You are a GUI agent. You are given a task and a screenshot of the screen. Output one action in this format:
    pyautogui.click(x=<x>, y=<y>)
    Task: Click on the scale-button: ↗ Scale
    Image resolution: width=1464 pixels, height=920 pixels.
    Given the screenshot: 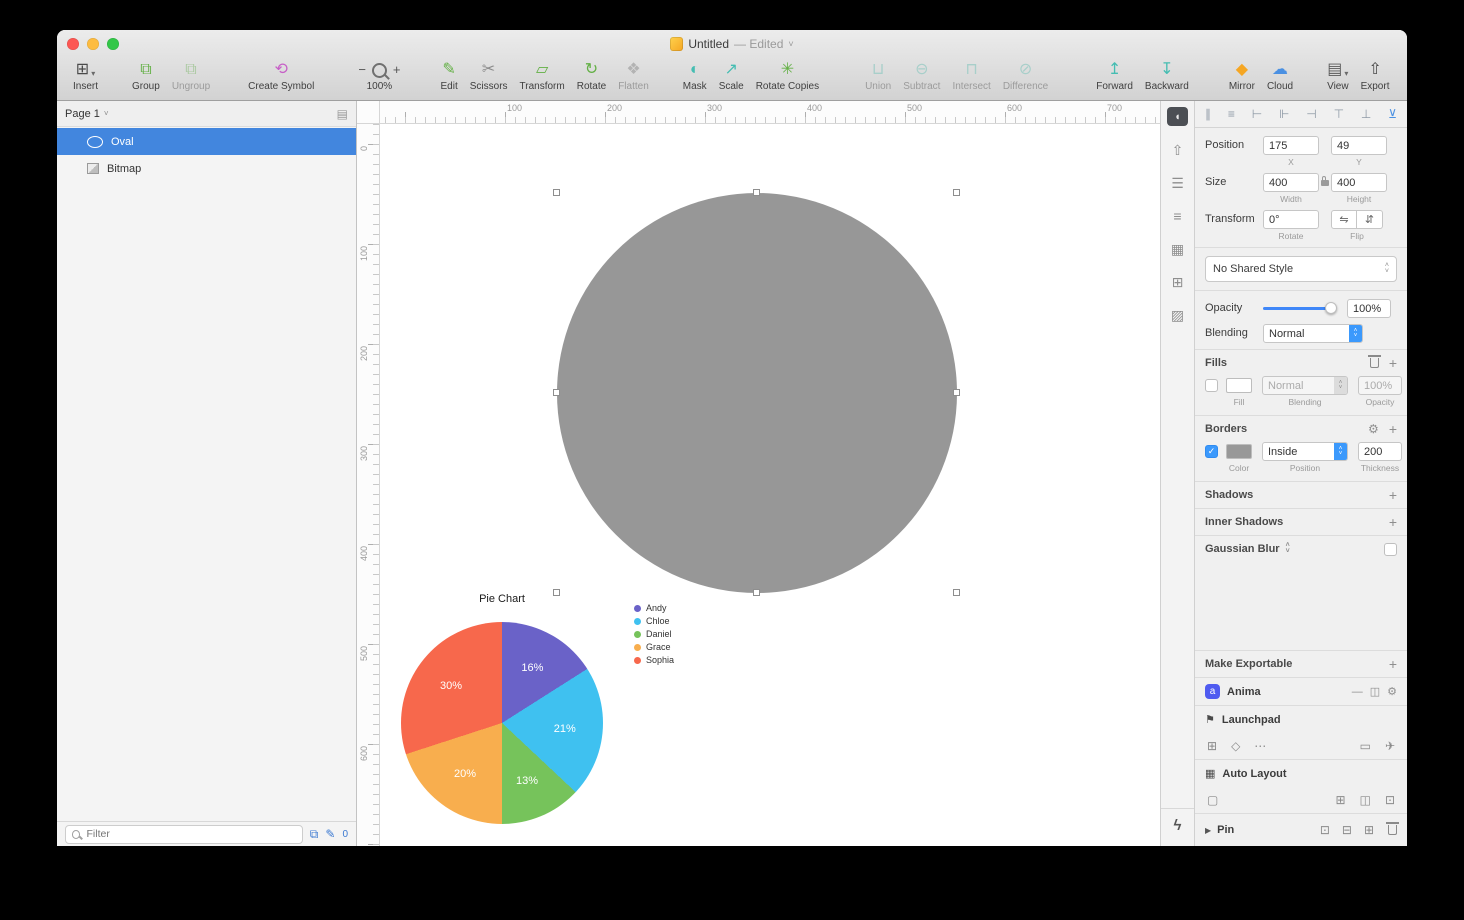 What is the action you would take?
    pyautogui.click(x=731, y=75)
    